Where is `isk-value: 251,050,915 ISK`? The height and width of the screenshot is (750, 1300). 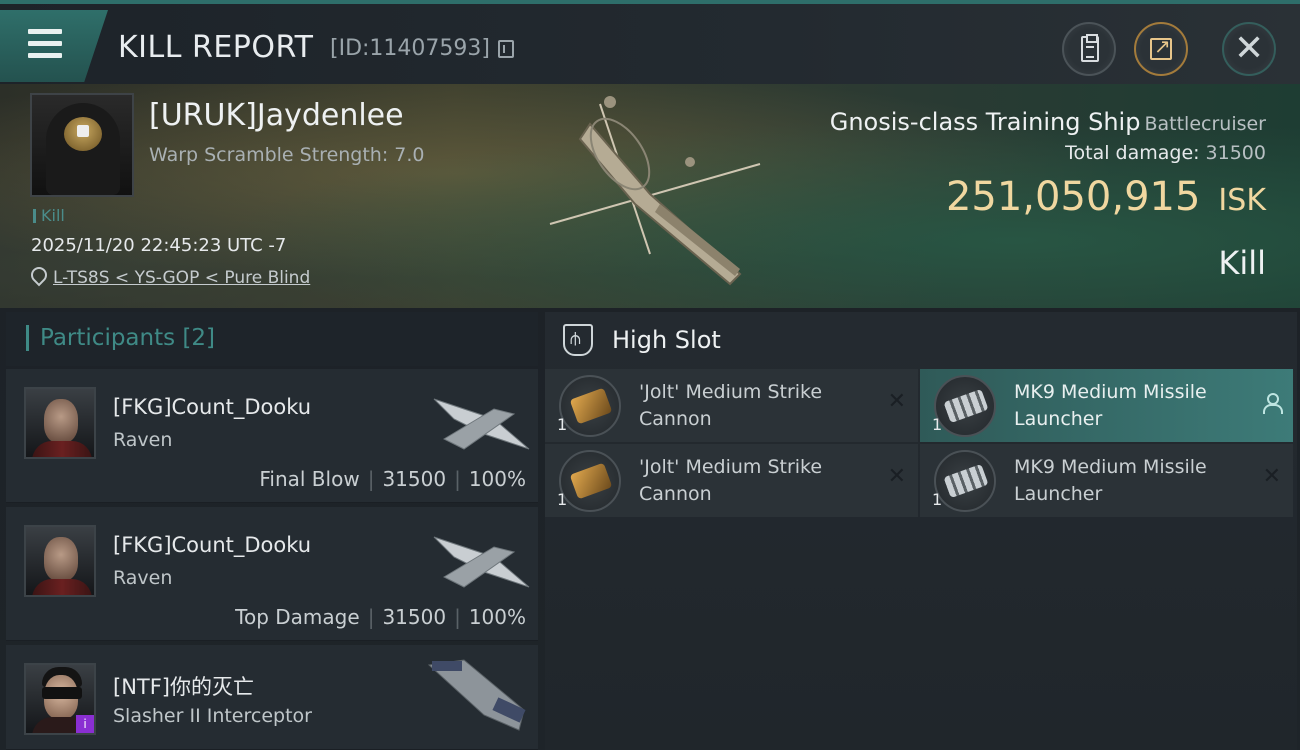
isk-value: 251,050,915 ISK is located at coordinates (1106, 197).